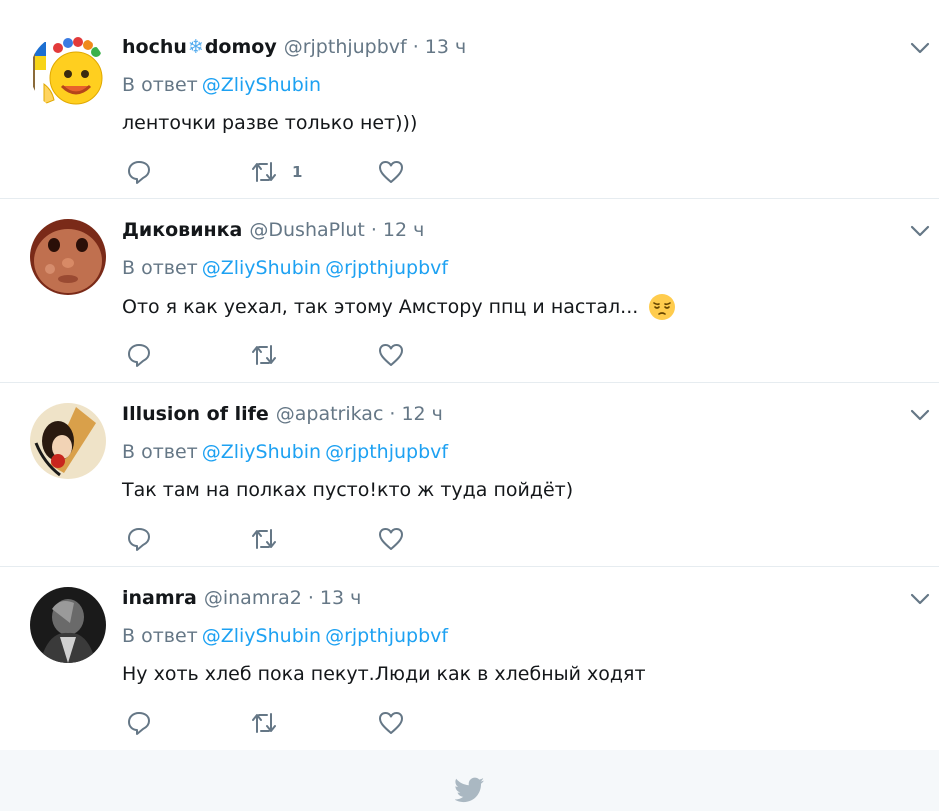 The height and width of the screenshot is (811, 939). I want to click on pensive-face-emoji, so click(662, 307).